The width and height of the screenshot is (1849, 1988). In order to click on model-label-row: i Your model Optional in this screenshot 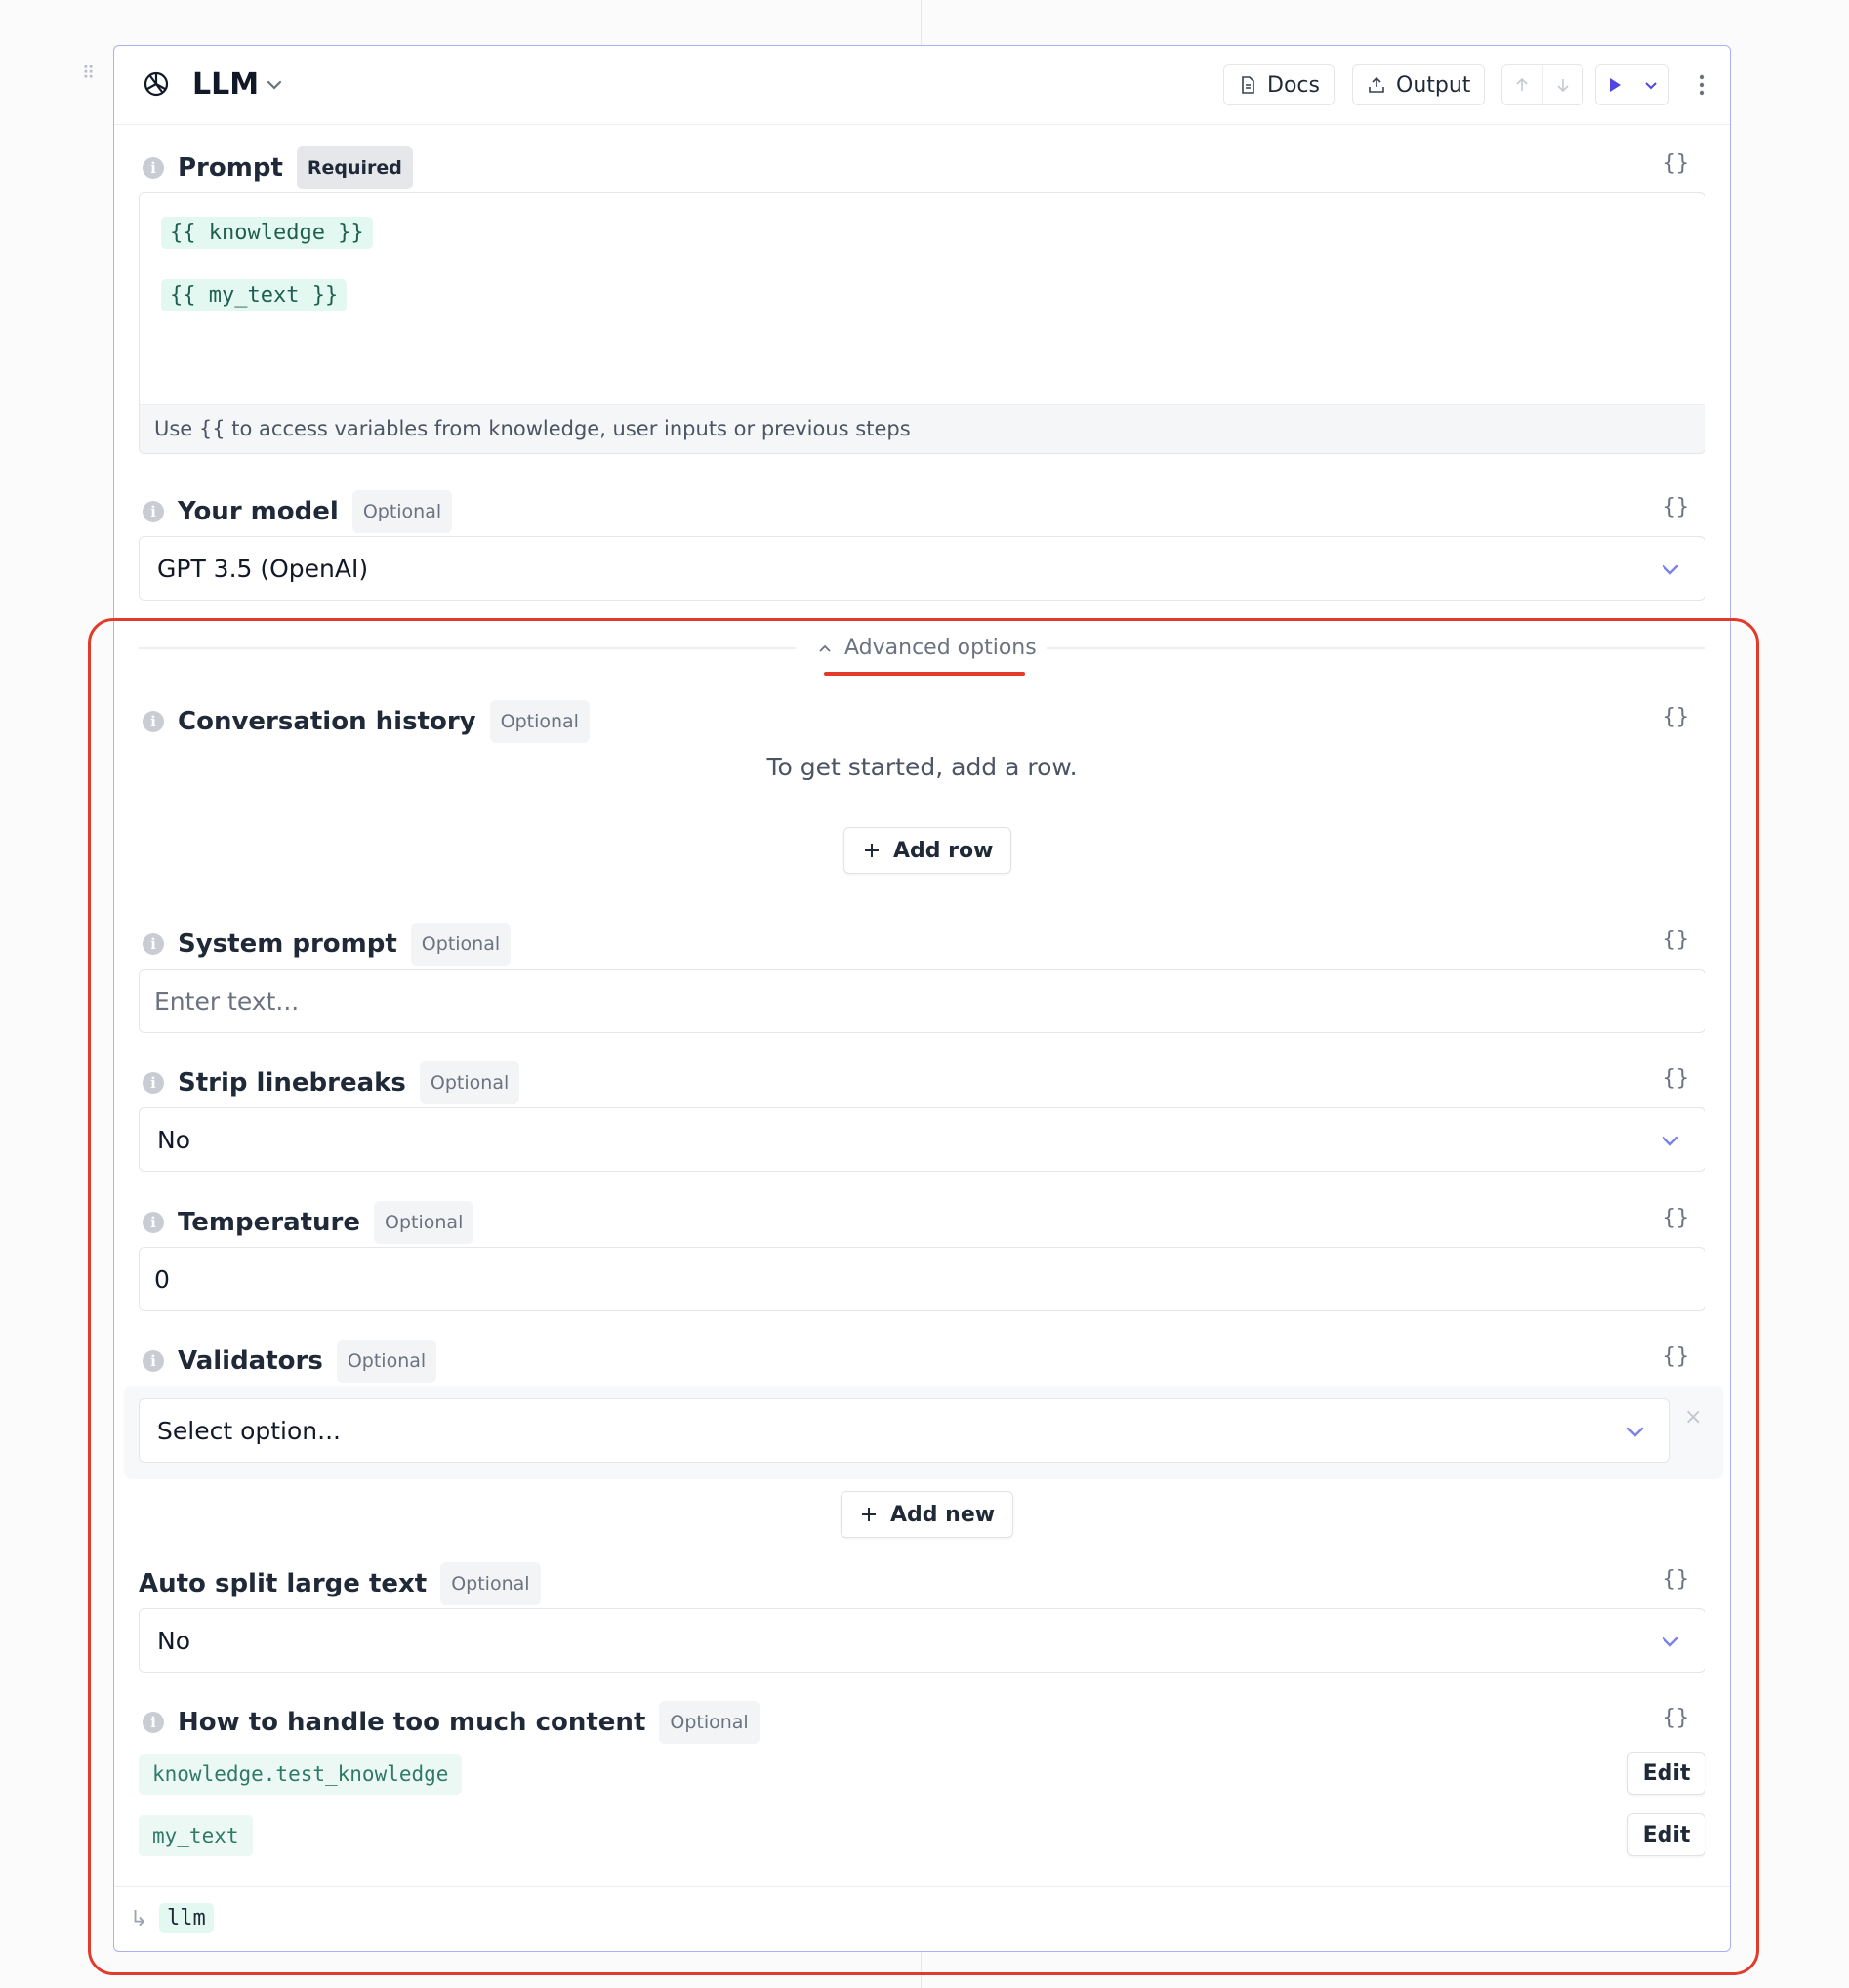, I will do `click(298, 511)`.